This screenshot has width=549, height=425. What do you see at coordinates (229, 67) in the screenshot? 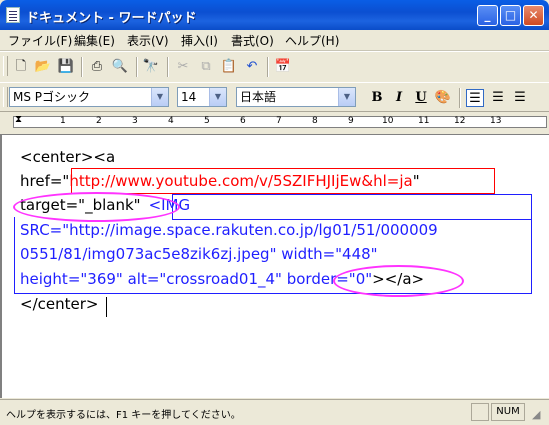
I see `paste-icon: 📋` at bounding box center [229, 67].